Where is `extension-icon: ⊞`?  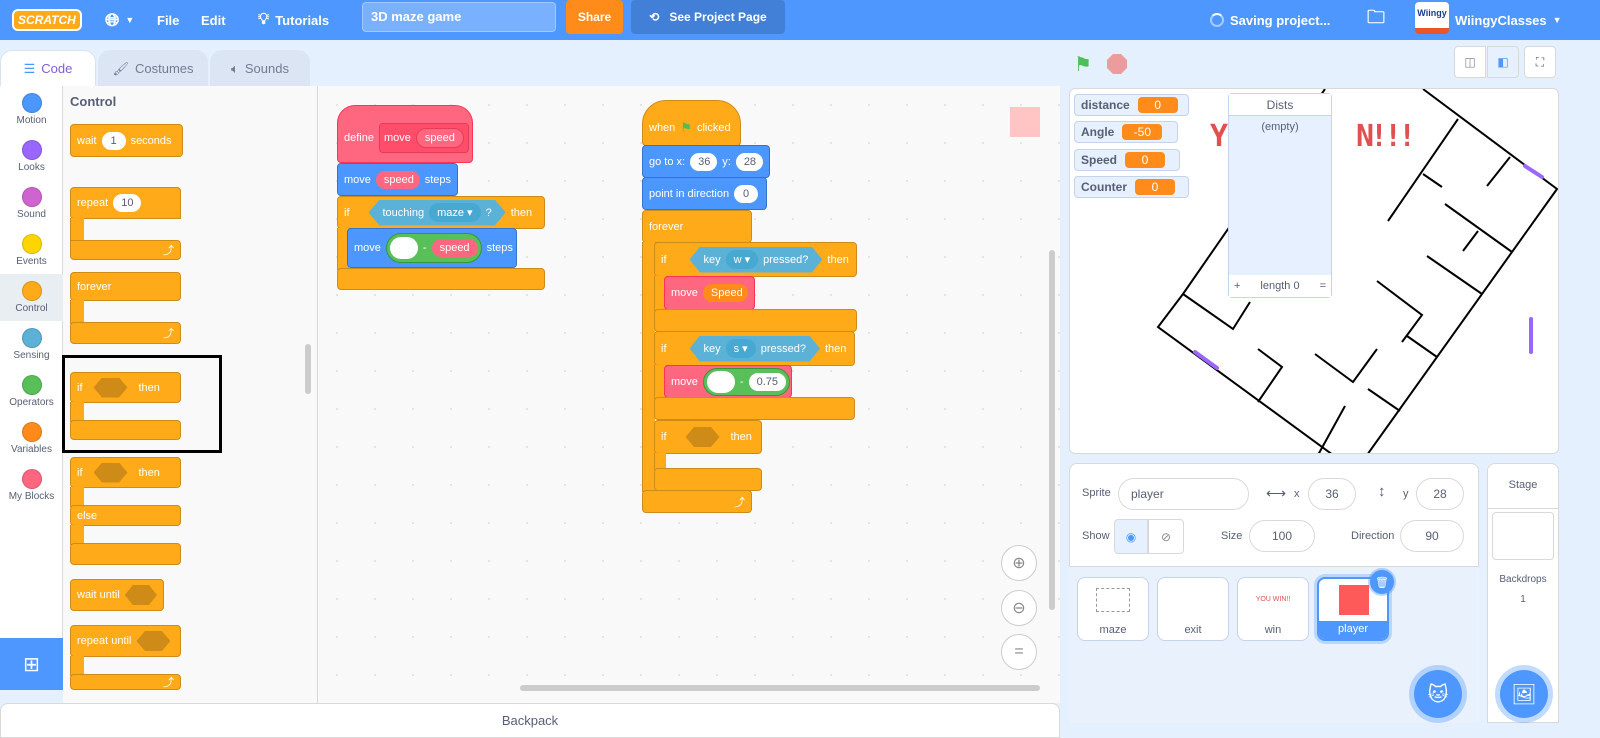 extension-icon: ⊞ is located at coordinates (31, 664).